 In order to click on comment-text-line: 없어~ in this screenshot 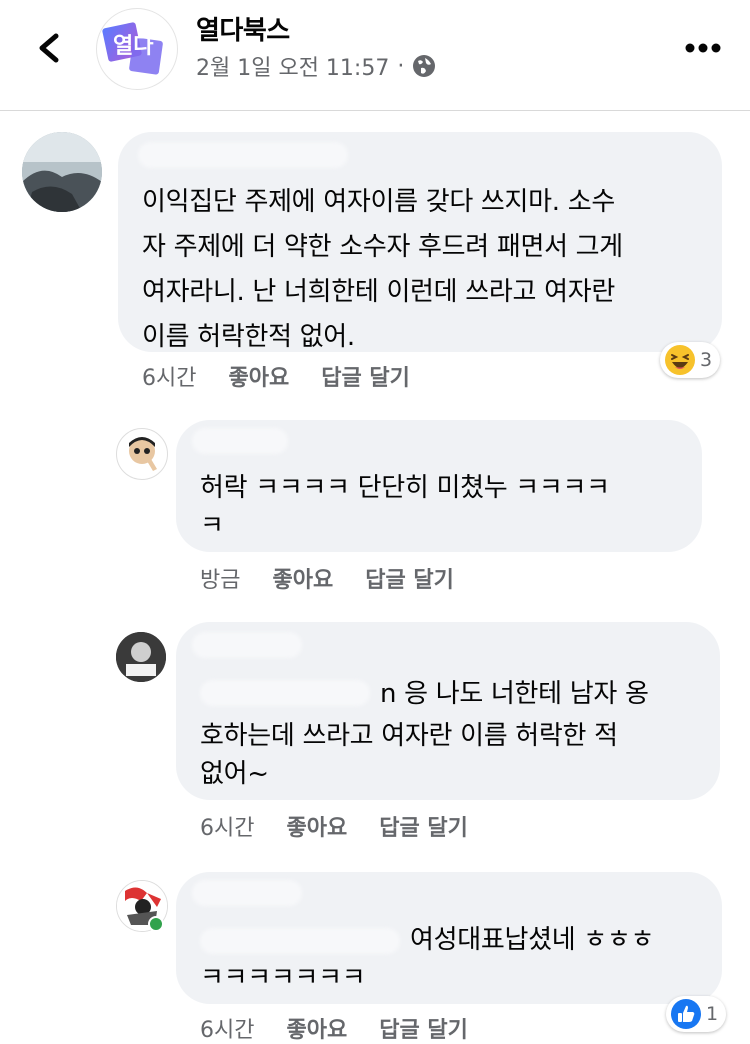, I will do `click(234, 774)`.